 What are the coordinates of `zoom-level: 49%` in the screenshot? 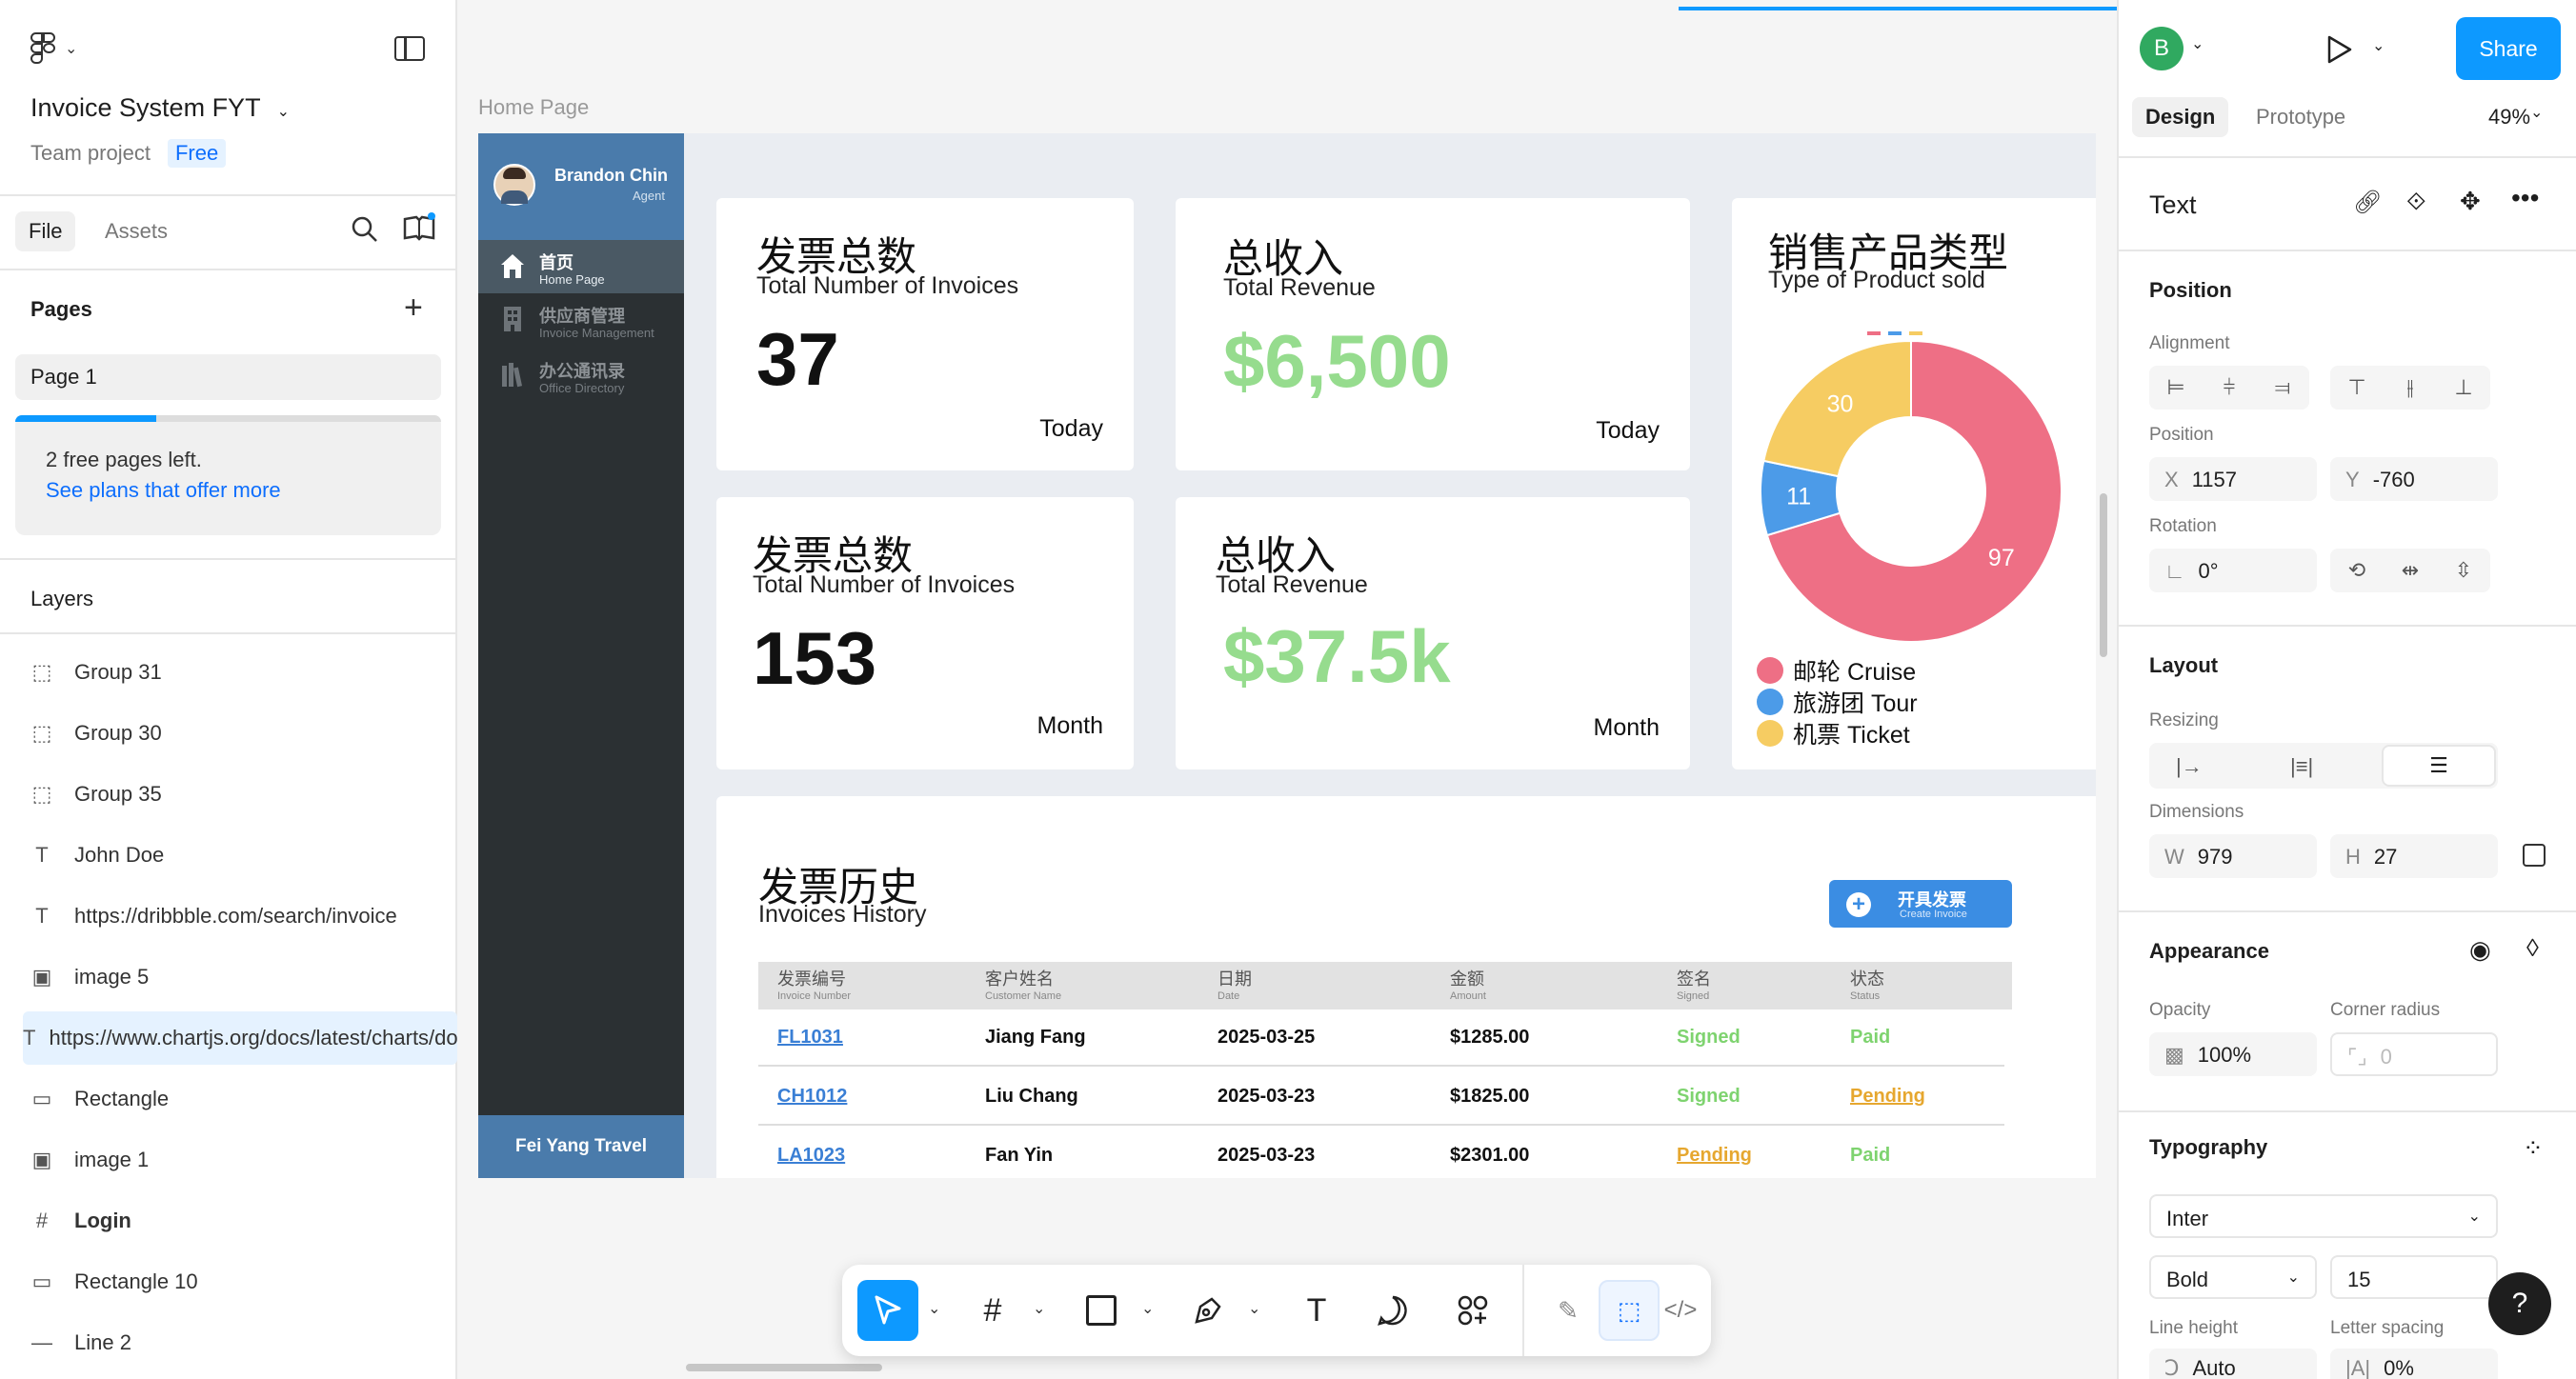 It's located at (2509, 117).